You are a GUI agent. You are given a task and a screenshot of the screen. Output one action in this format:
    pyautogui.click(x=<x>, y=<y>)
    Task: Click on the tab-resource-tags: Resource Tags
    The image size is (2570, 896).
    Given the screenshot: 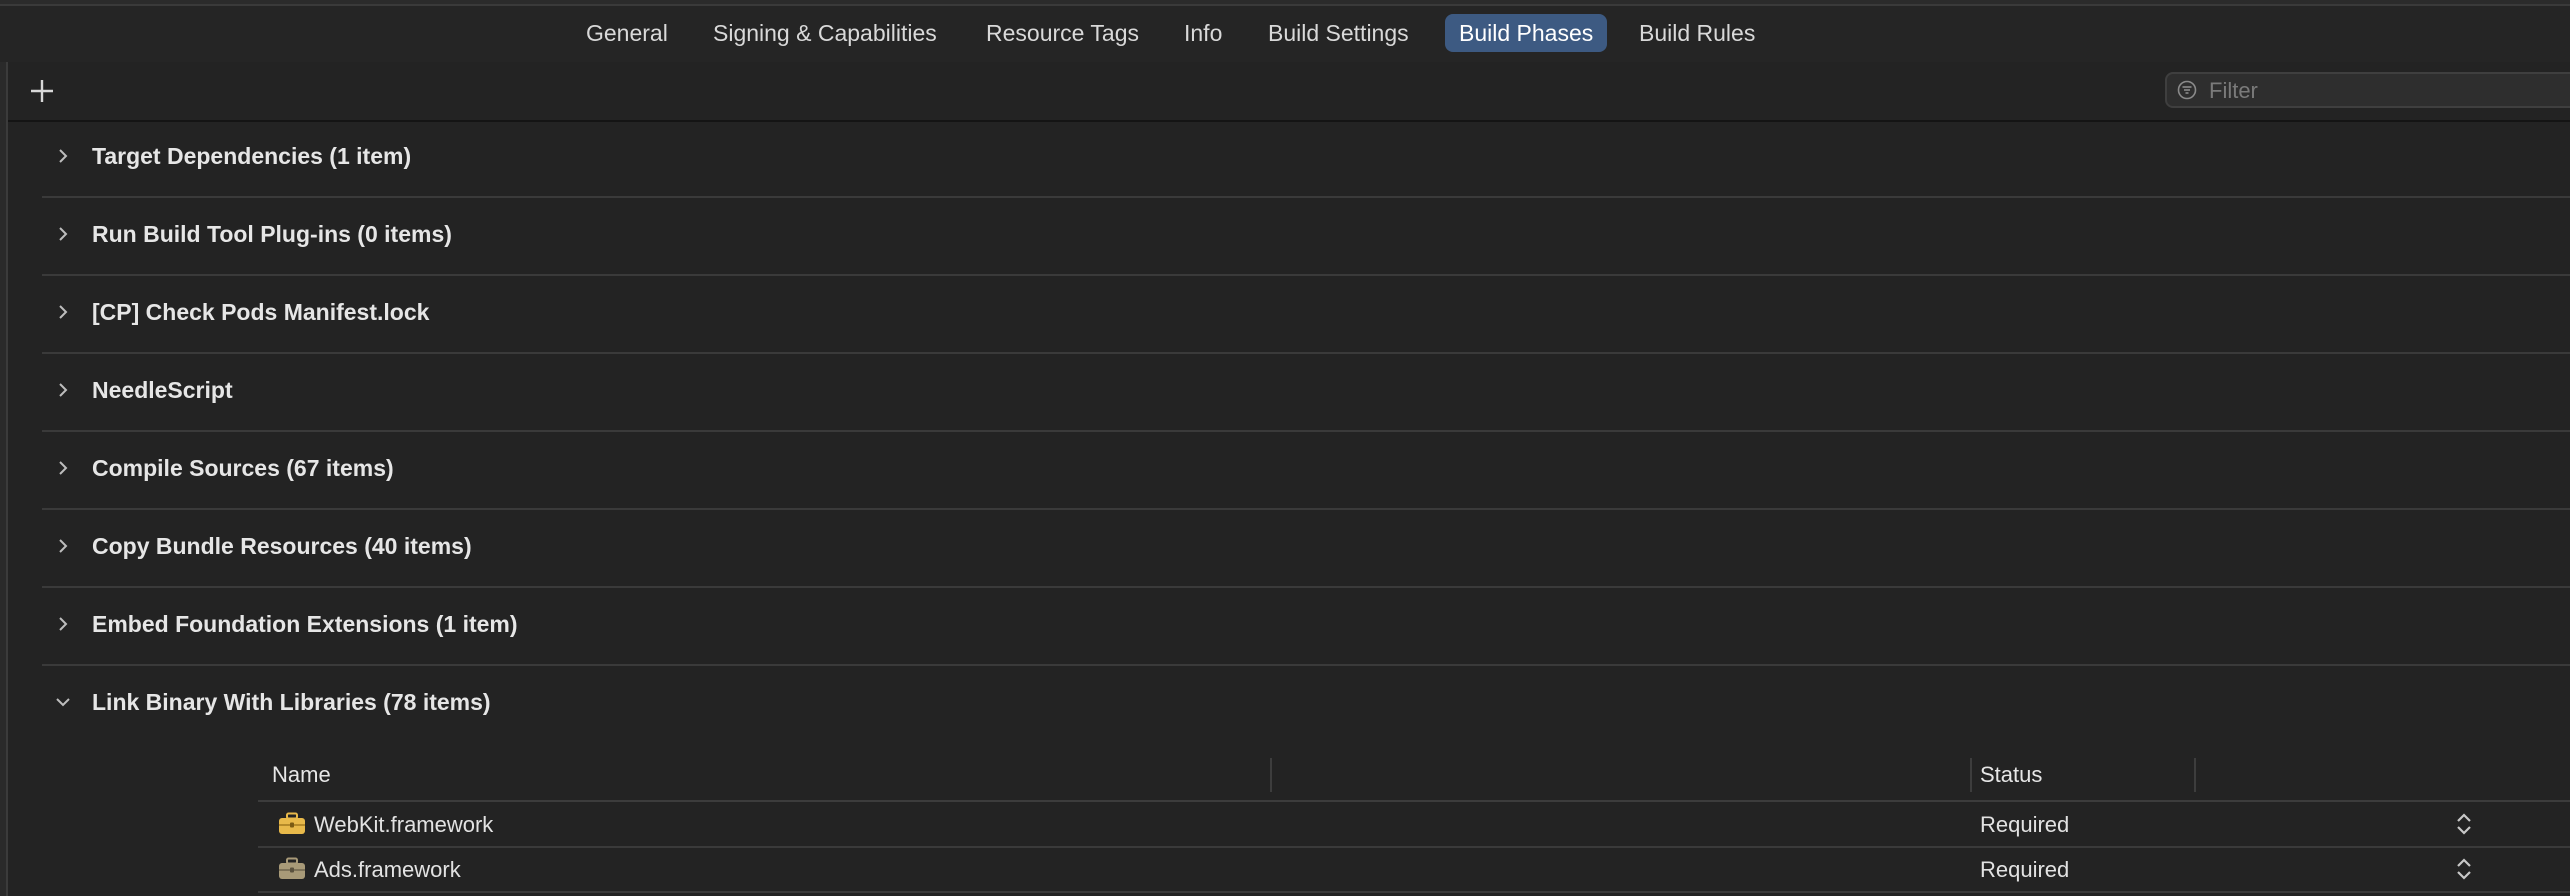 What is the action you would take?
    pyautogui.click(x=1062, y=33)
    